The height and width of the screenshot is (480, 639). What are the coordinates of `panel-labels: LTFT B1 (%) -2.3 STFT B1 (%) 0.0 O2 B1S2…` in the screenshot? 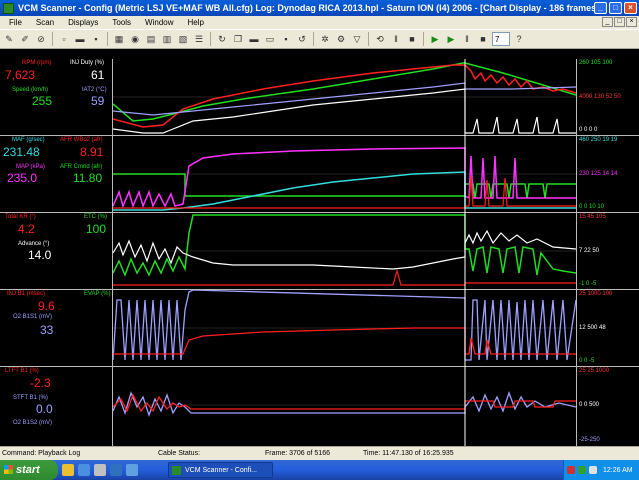 It's located at (56, 406).